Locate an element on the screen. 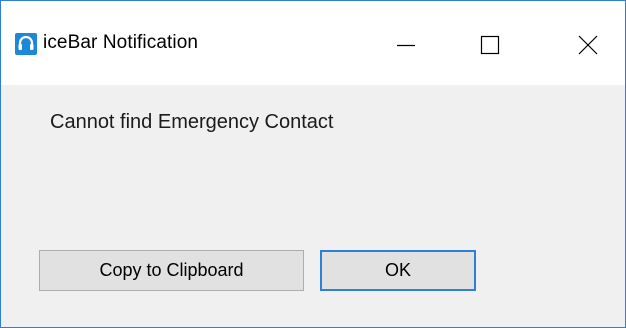 Image resolution: width=626 pixels, height=328 pixels. minimize-button is located at coordinates (406, 45).